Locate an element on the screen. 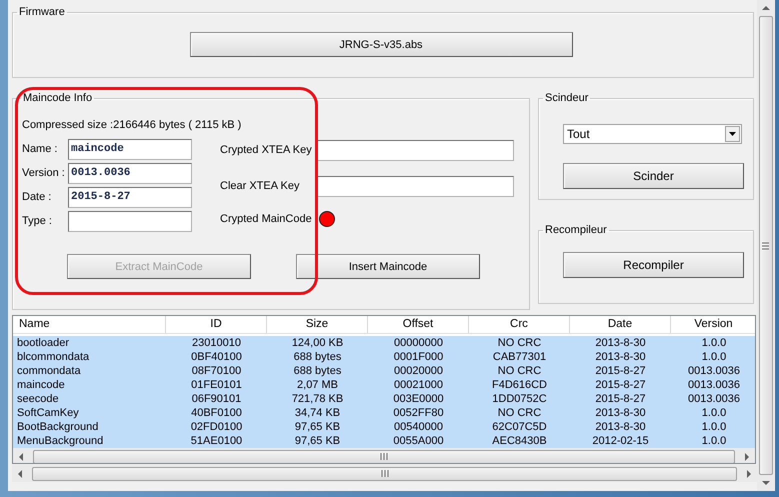 This screenshot has height=497, width=779. column-header: Name is located at coordinates (89, 324).